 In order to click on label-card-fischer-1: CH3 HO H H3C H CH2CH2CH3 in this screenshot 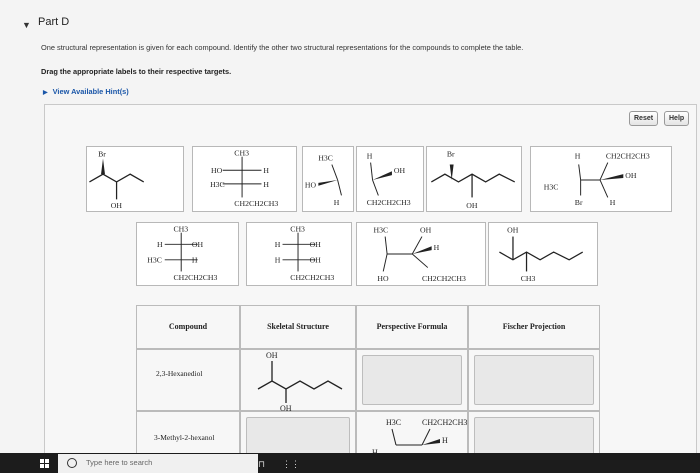, I will do `click(244, 179)`.